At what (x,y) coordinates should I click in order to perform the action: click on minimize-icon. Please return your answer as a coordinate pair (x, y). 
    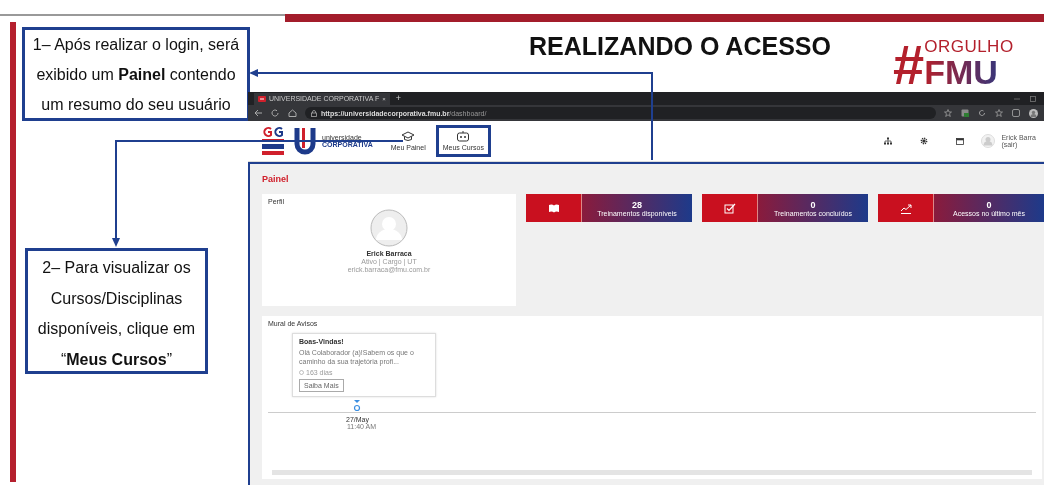
    Looking at the image, I should click on (1017, 98).